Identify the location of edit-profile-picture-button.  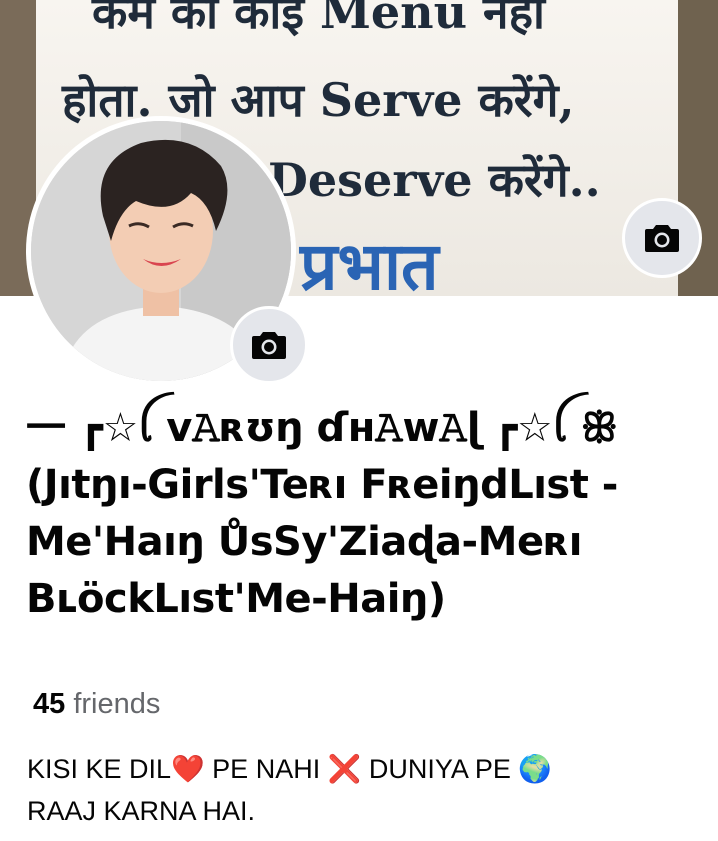
(269, 345).